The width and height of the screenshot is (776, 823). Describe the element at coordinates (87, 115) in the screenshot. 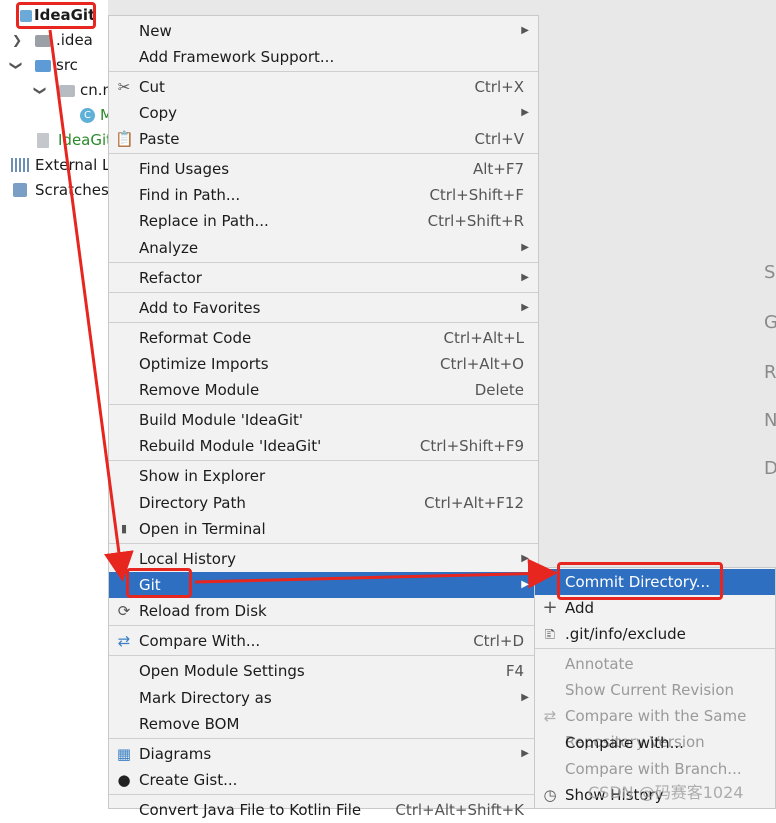

I see `java-class-icon: C` at that location.